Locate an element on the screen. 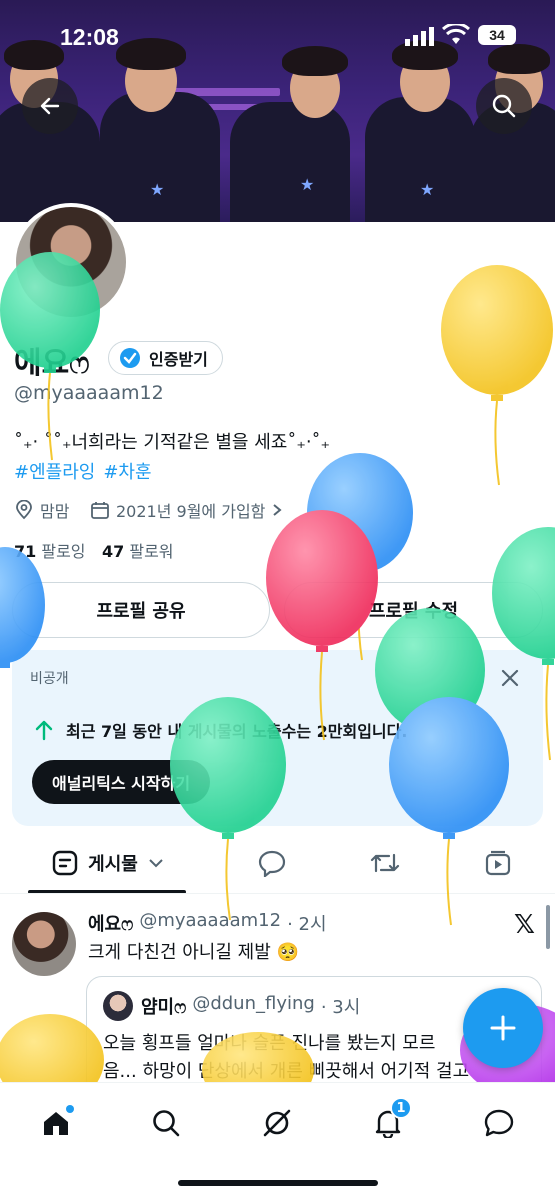 This screenshot has width=555, height=1200. message-value: 2만회입니다. is located at coordinates (362, 731).